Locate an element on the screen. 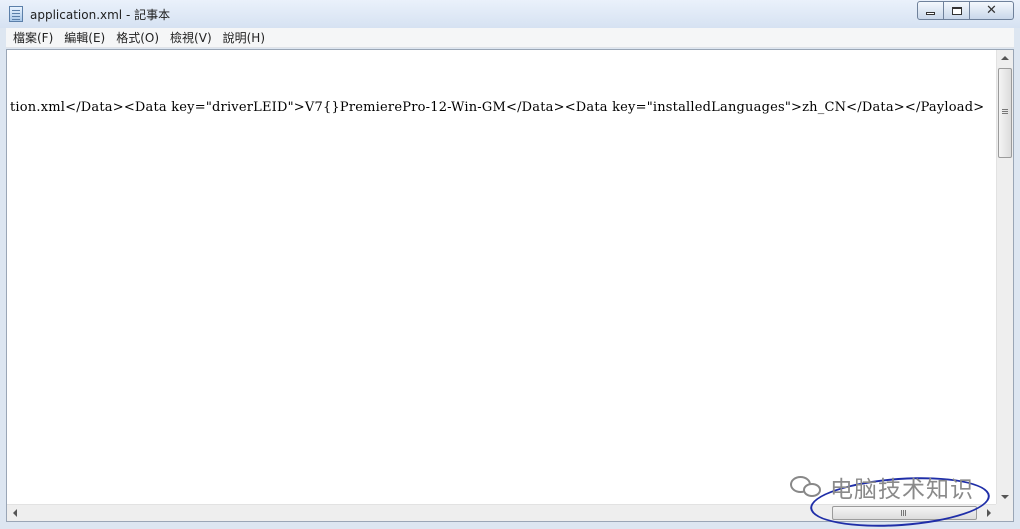 The height and width of the screenshot is (529, 1020). watermark: 电脑技术知识 is located at coordinates (882, 487).